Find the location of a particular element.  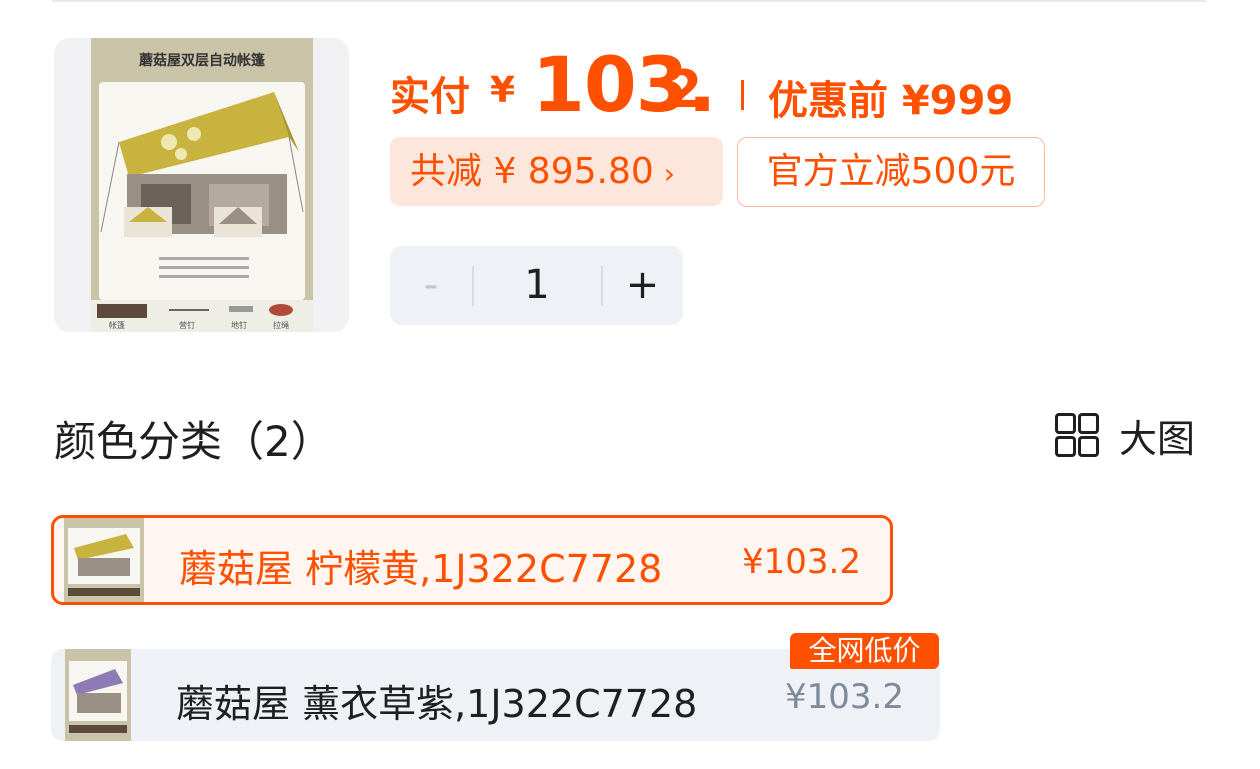

official-discount-tag: 官方立减500元 is located at coordinates (891, 172).